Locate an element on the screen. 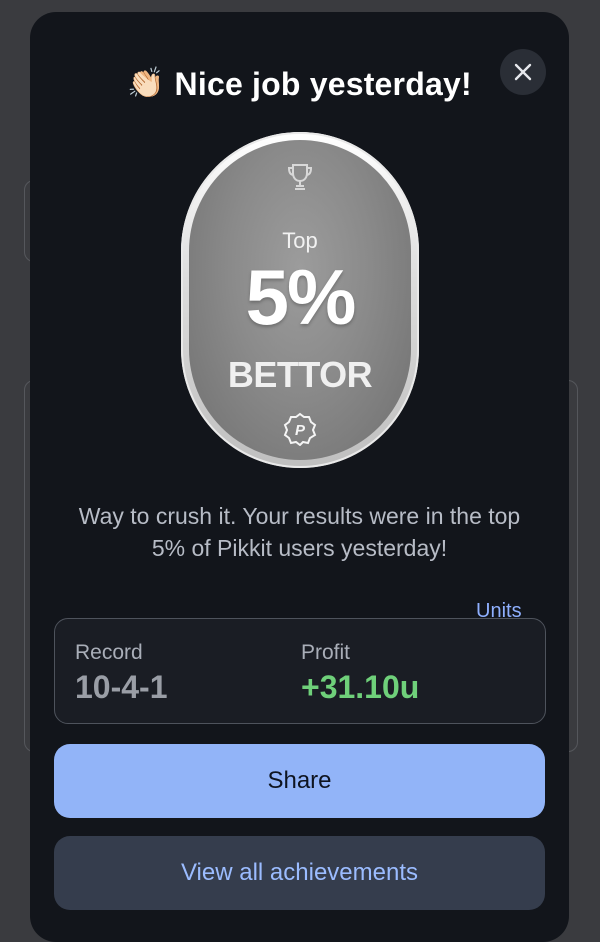 This screenshot has width=600, height=942. close-icon is located at coordinates (523, 72).